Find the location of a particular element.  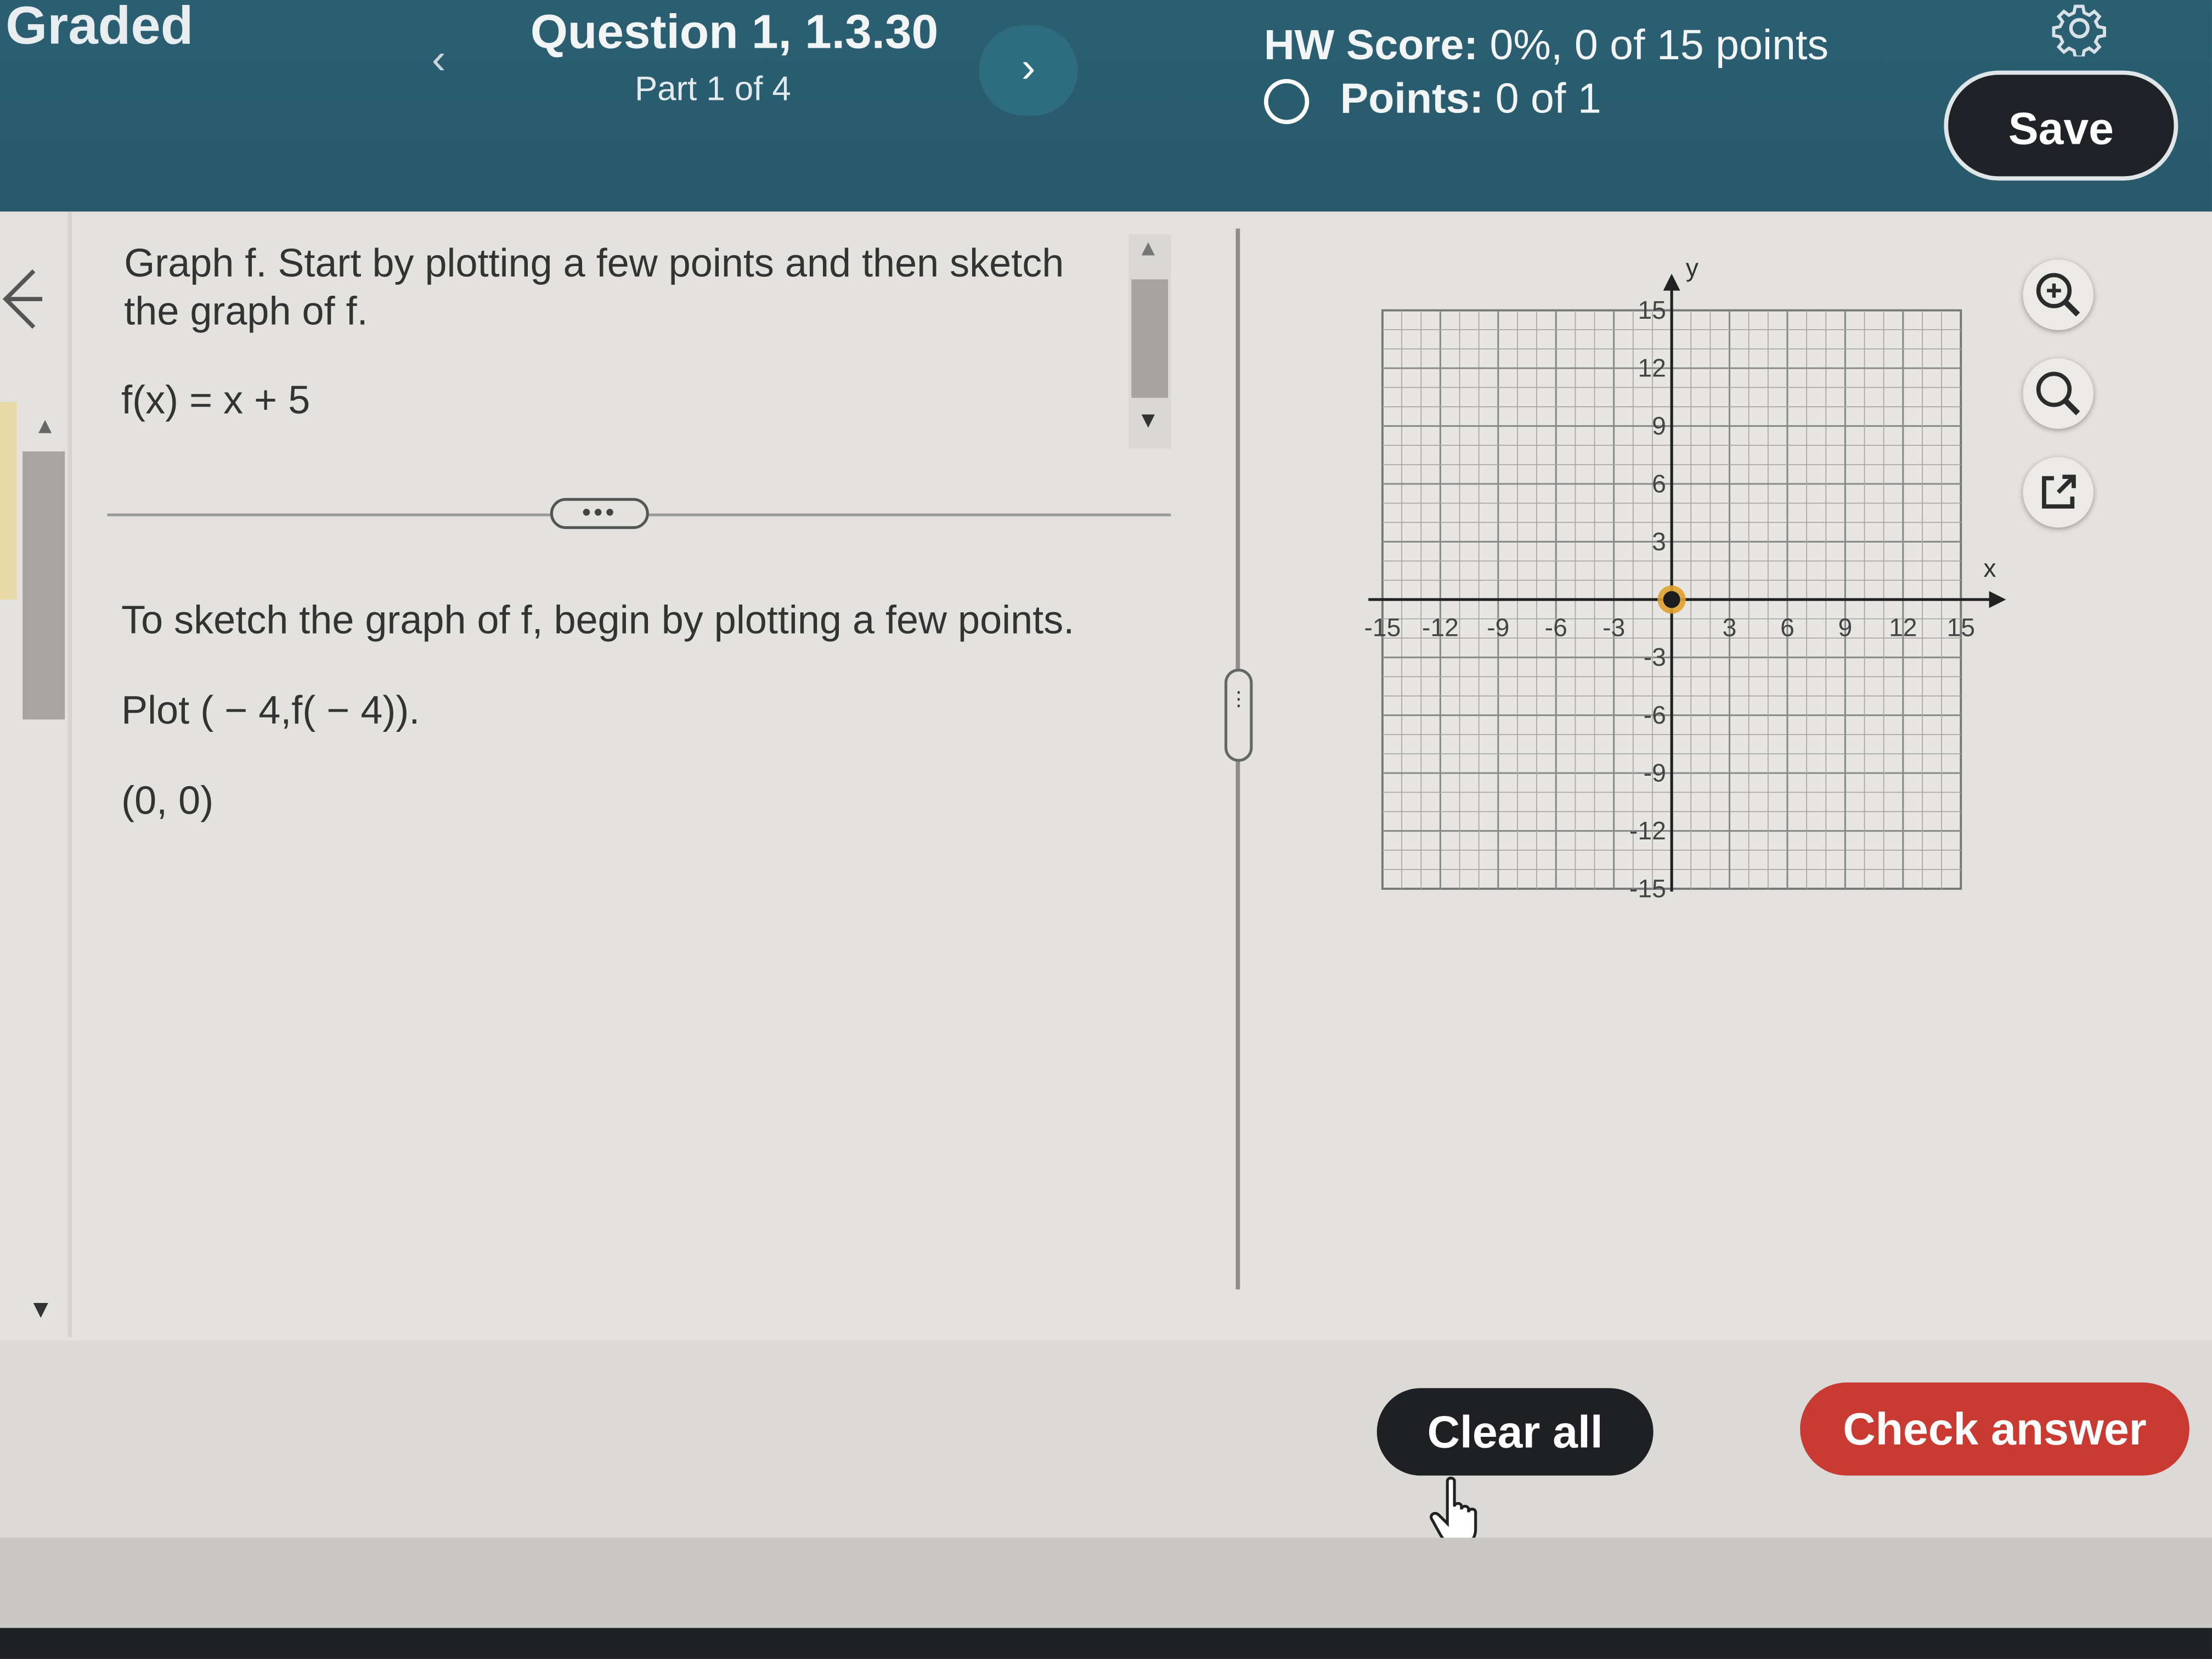

left-scrollbar-thumb is located at coordinates (43, 586).